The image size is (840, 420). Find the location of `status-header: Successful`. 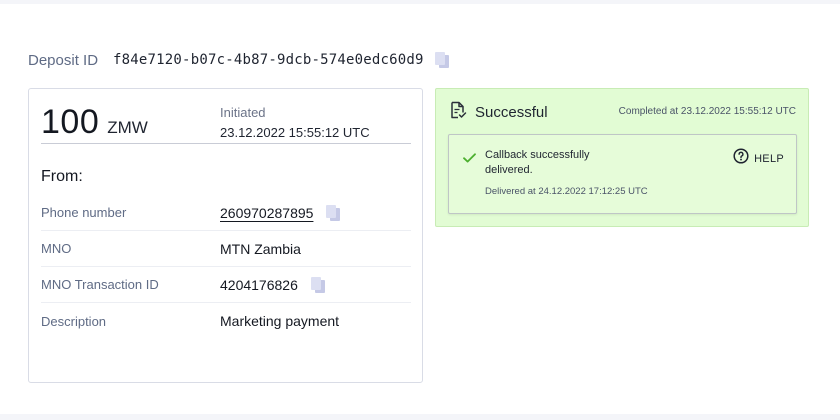

status-header: Successful is located at coordinates (499, 112).